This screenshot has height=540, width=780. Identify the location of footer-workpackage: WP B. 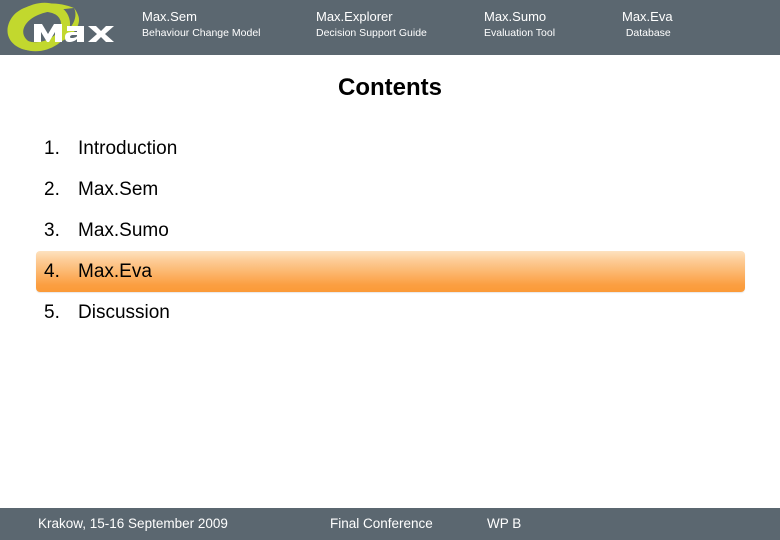
(504, 523).